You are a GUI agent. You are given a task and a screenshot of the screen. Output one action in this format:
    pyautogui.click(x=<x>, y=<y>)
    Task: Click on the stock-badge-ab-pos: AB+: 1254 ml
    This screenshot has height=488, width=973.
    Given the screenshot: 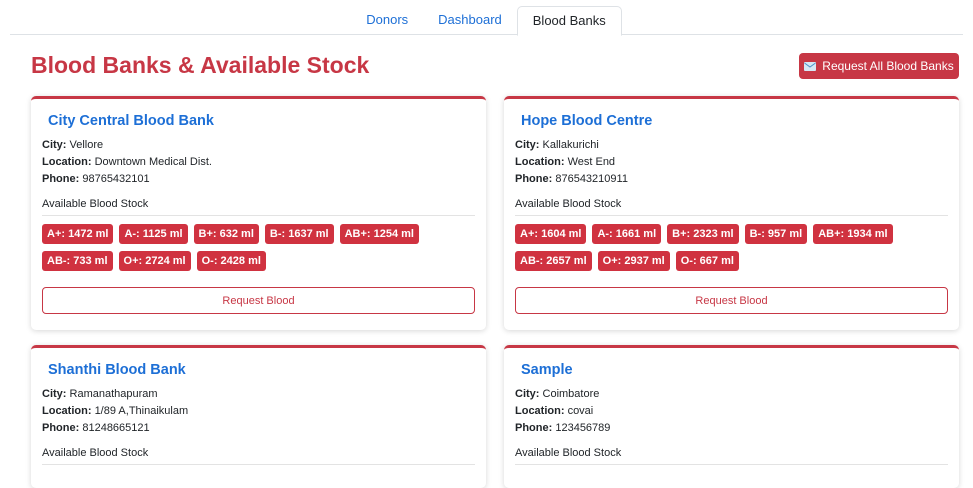 What is the action you would take?
    pyautogui.click(x=379, y=234)
    